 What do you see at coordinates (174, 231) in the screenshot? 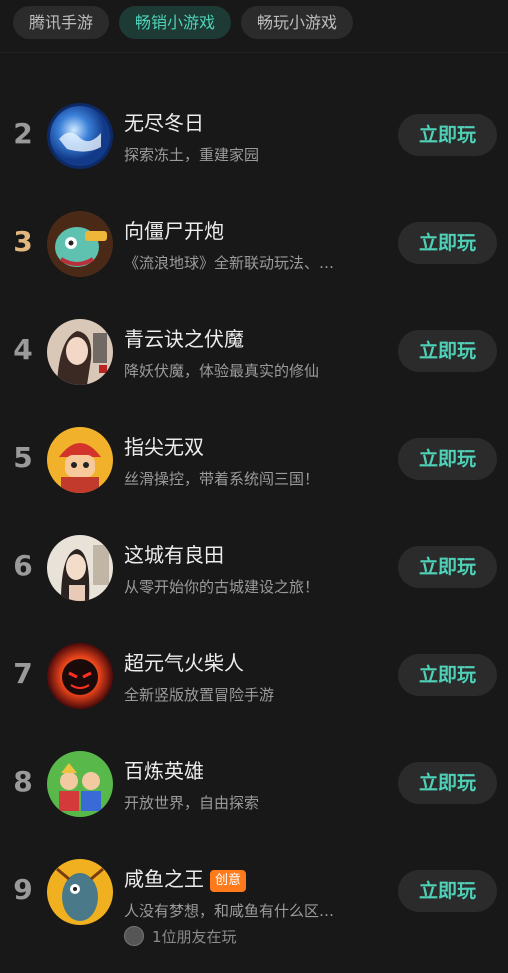
I see `game-title: 向僵尸开炮` at bounding box center [174, 231].